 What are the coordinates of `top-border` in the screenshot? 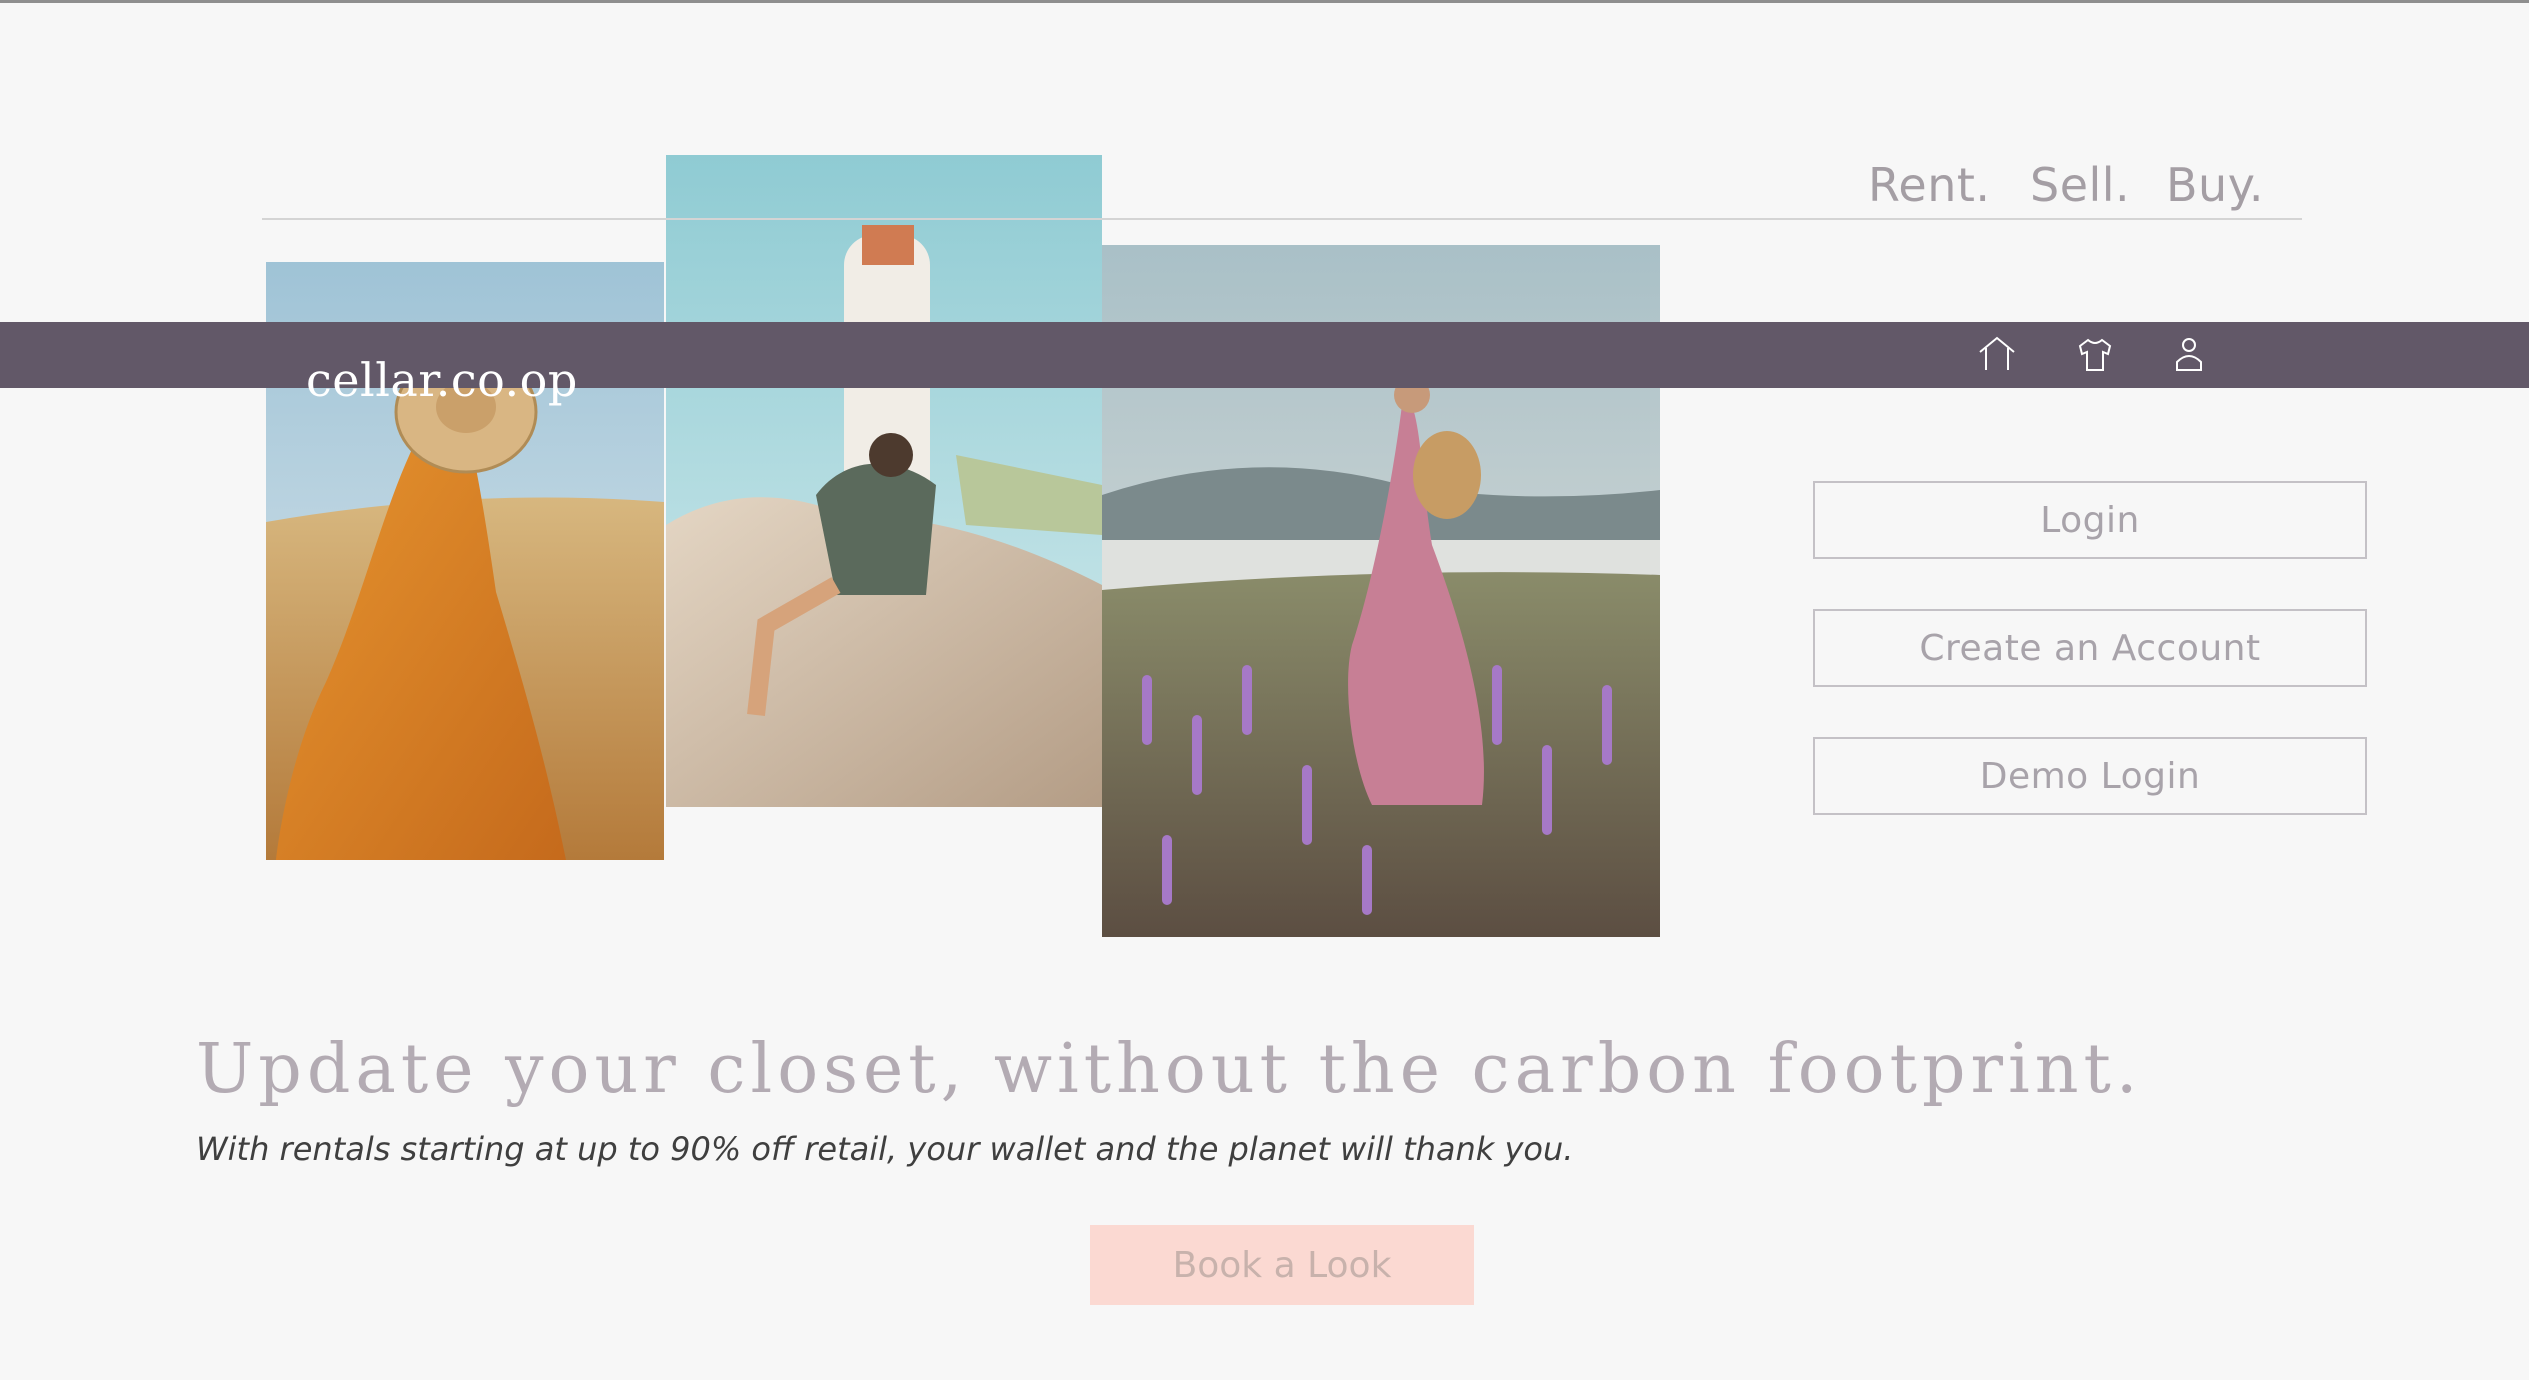 It's located at (1264, 1).